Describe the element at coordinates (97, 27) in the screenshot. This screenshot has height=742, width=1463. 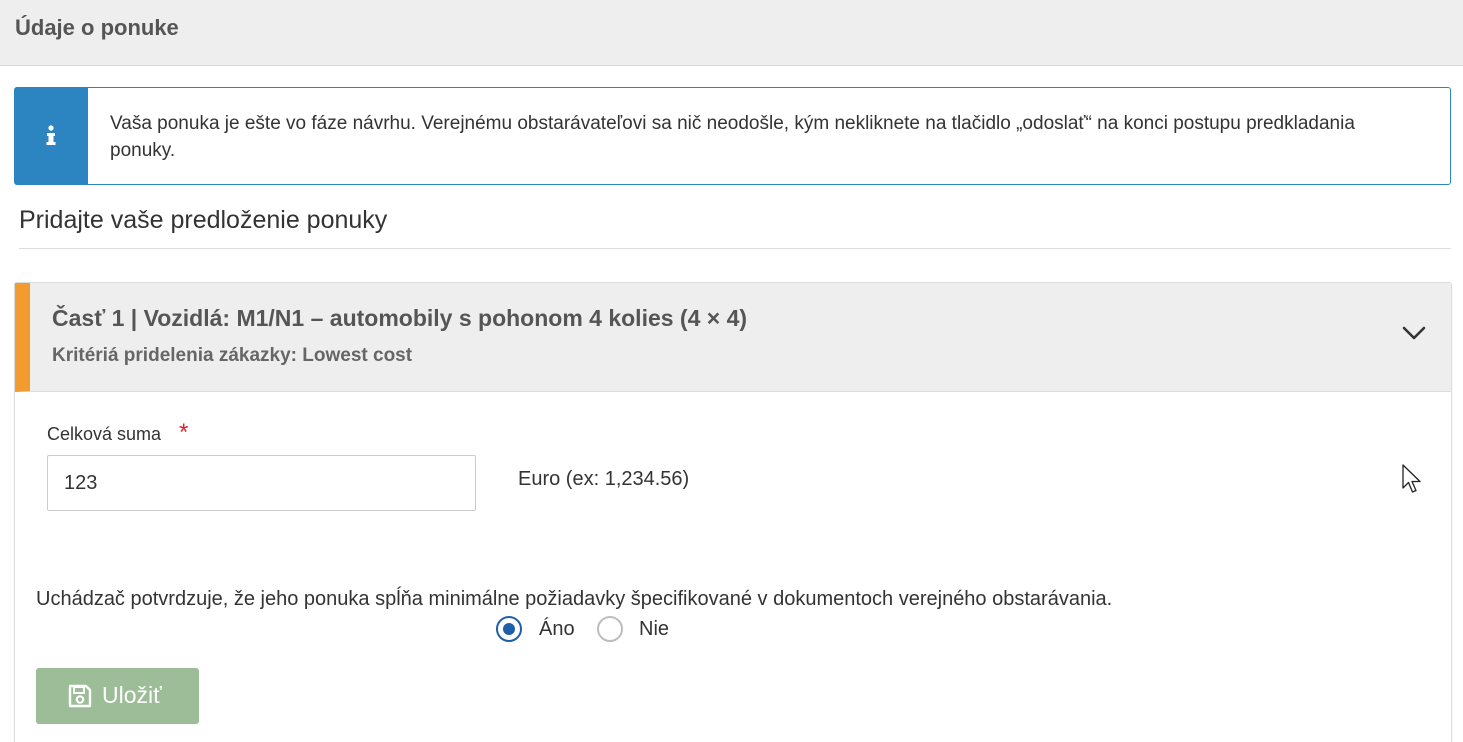
I see `page-title: Údaje o ponuke` at that location.